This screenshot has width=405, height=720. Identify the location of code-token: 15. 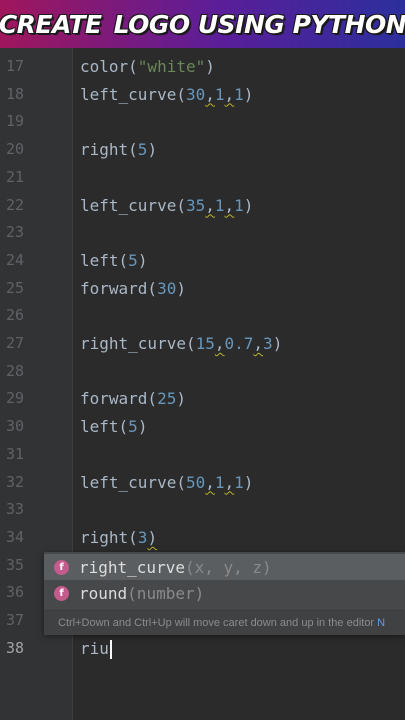
(205, 343).